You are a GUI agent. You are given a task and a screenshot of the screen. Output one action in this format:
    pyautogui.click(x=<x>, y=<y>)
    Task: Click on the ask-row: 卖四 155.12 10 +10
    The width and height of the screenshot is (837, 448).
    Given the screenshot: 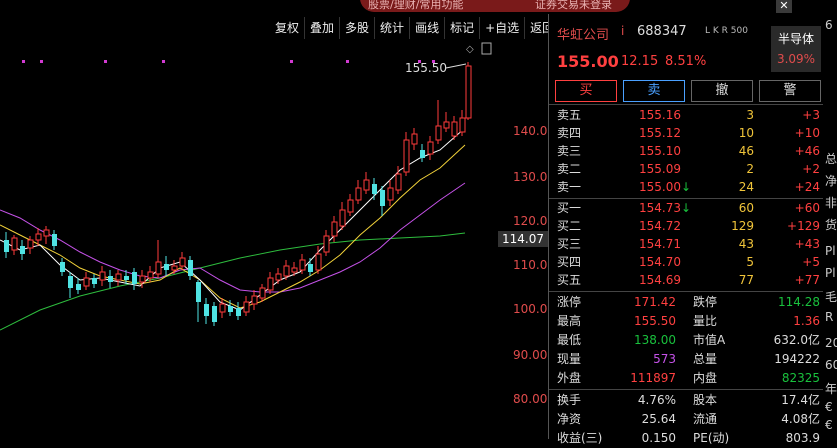 What is the action you would take?
    pyautogui.click(x=686, y=133)
    